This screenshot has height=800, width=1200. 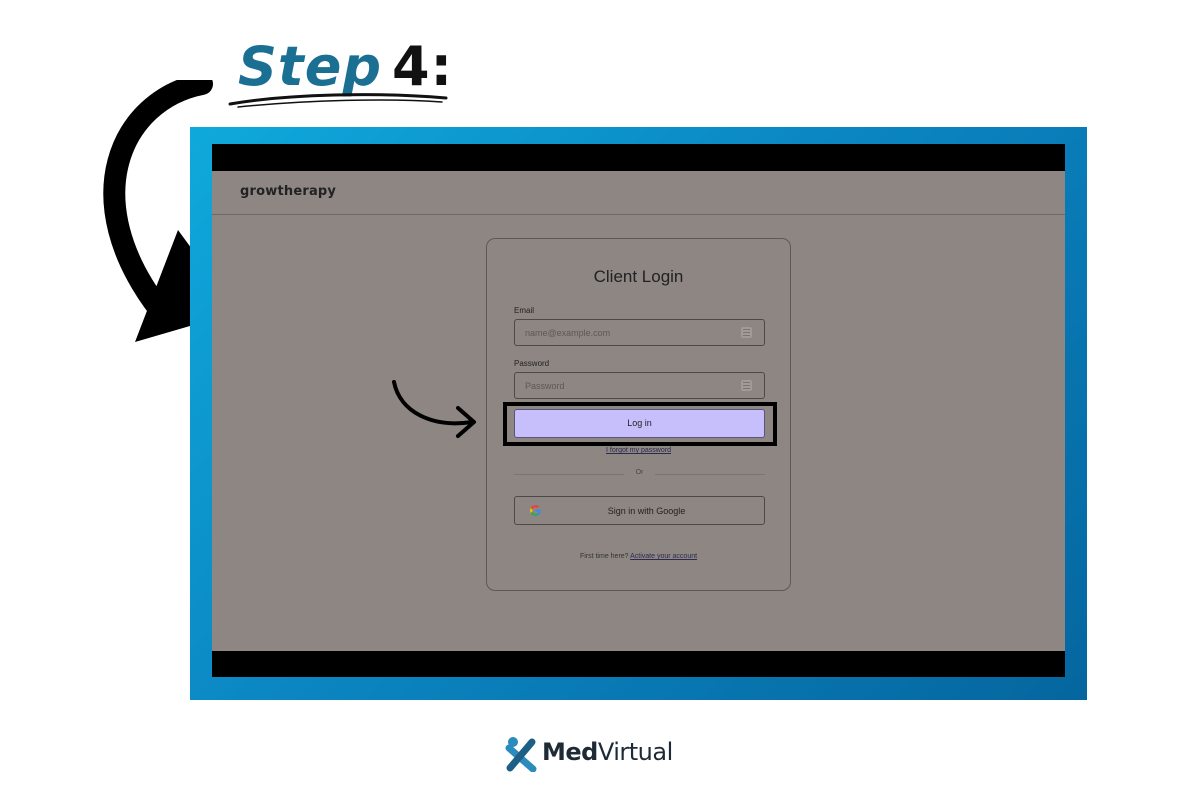 What do you see at coordinates (524, 310) in the screenshot?
I see `email-label: Email` at bounding box center [524, 310].